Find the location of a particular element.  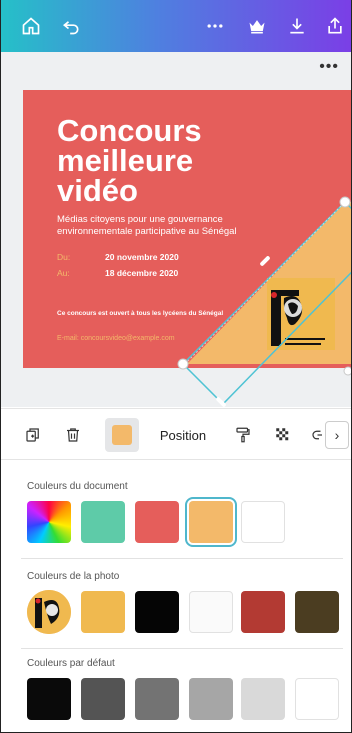

duplicate-icon is located at coordinates (33, 435).